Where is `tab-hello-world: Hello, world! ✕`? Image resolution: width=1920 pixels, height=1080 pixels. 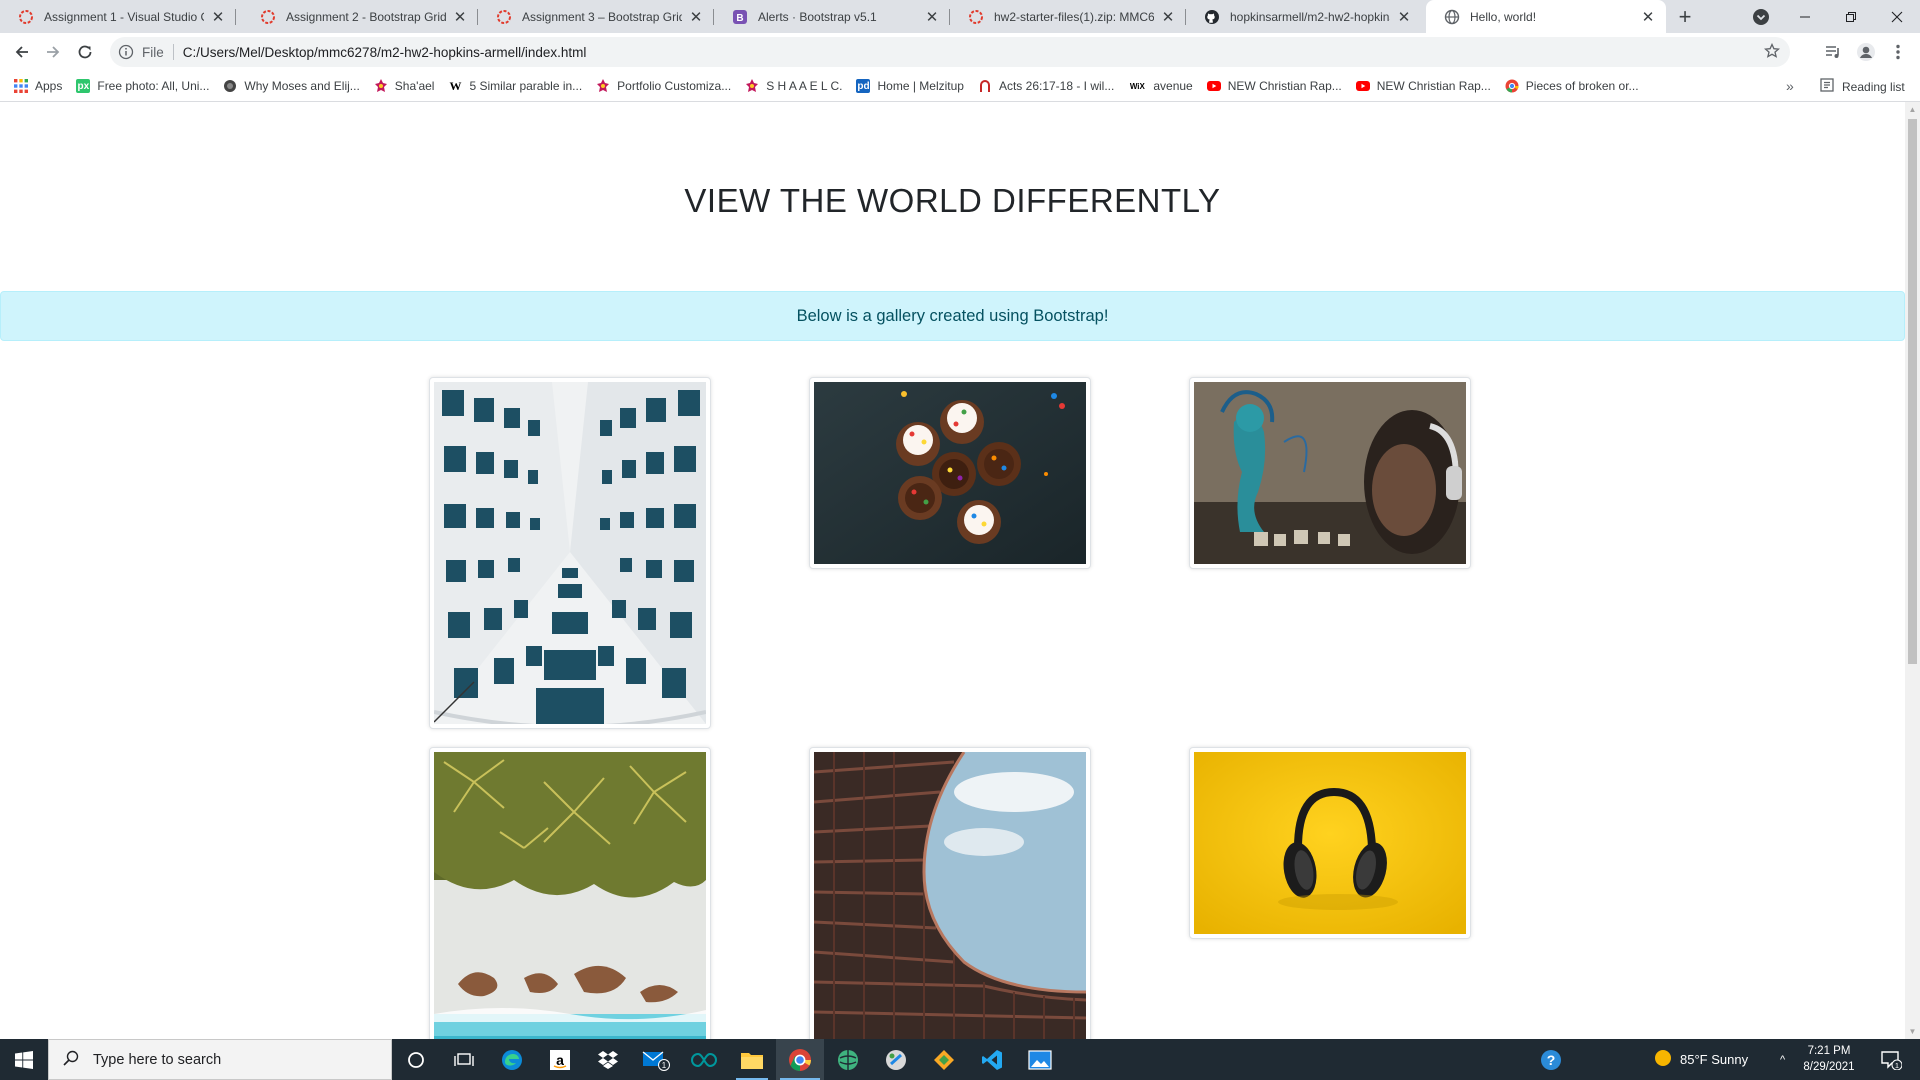
tab-hello-world: Hello, world! ✕ is located at coordinates (1546, 16).